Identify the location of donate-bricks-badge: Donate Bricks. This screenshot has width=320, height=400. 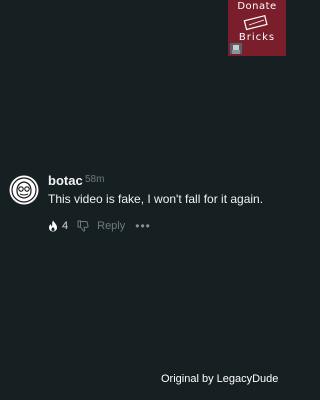
(257, 28).